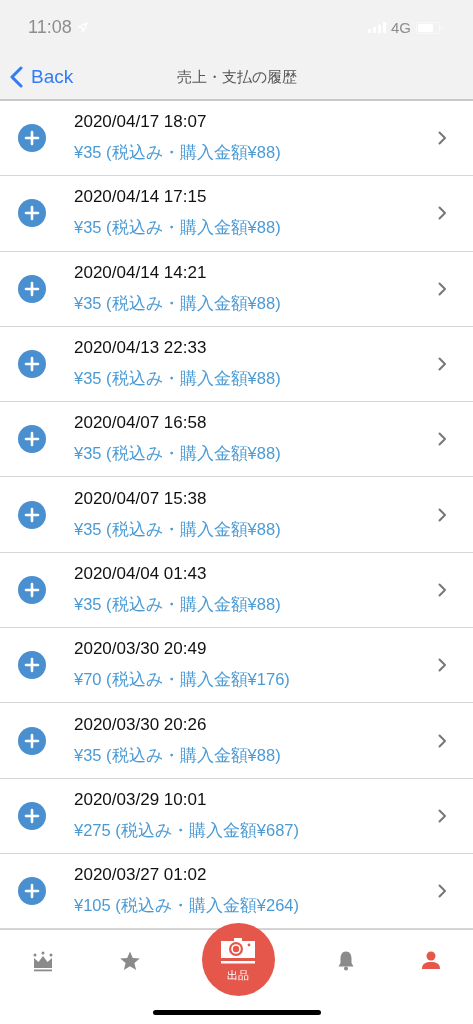 This screenshot has height=1024, width=473. I want to click on sell-button: 出品, so click(238, 960).